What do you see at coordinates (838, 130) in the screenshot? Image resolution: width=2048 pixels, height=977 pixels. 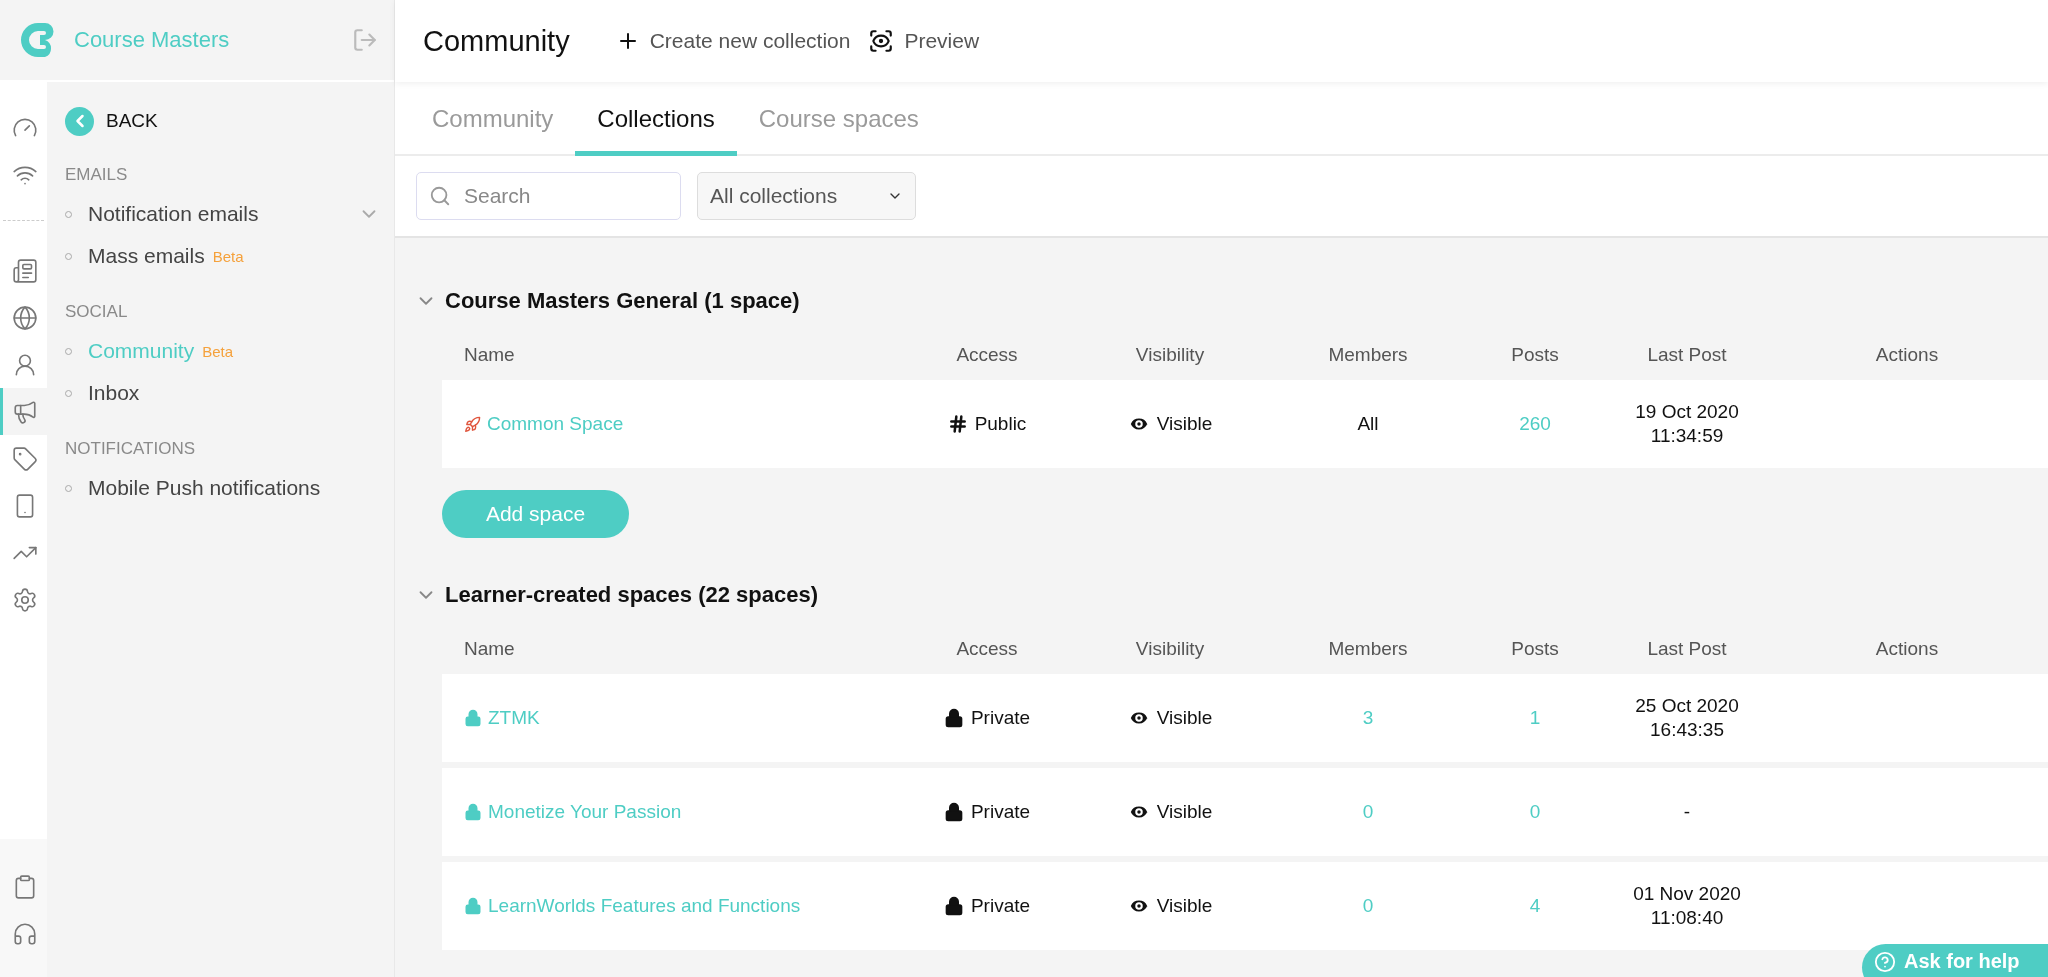 I see `tab: Course spaces` at bounding box center [838, 130].